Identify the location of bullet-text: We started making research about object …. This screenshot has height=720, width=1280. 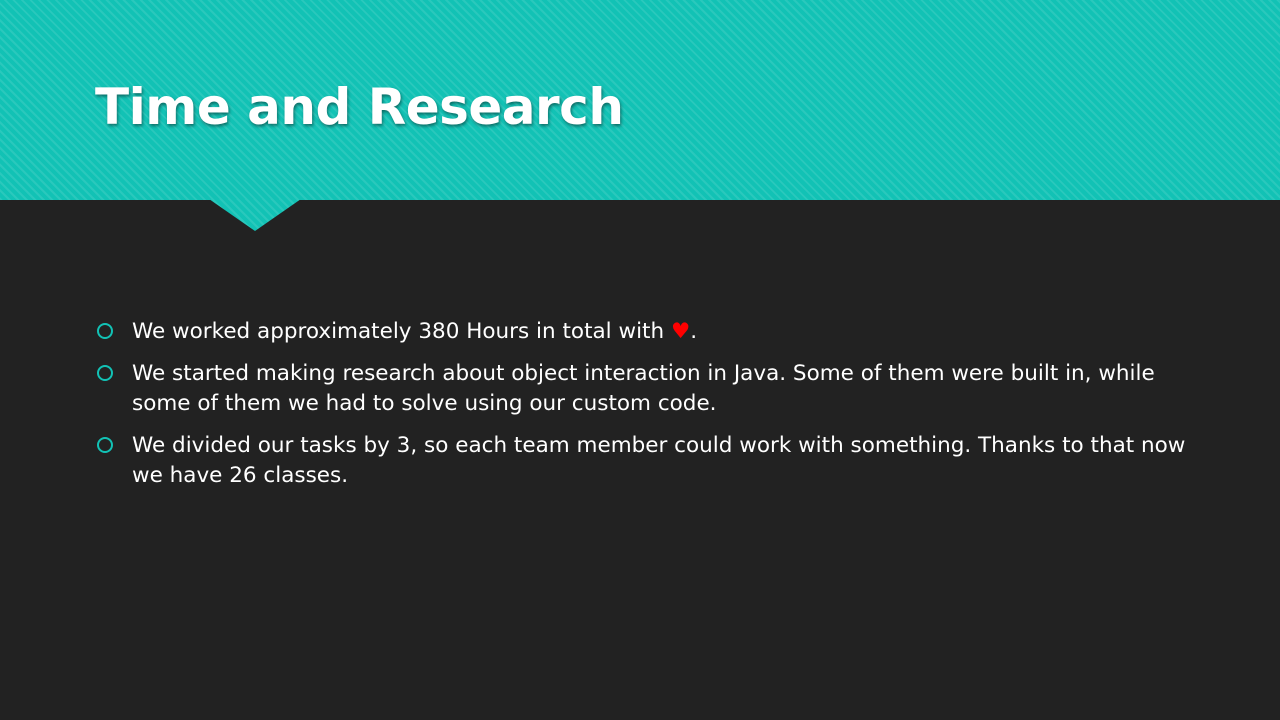
(643, 388).